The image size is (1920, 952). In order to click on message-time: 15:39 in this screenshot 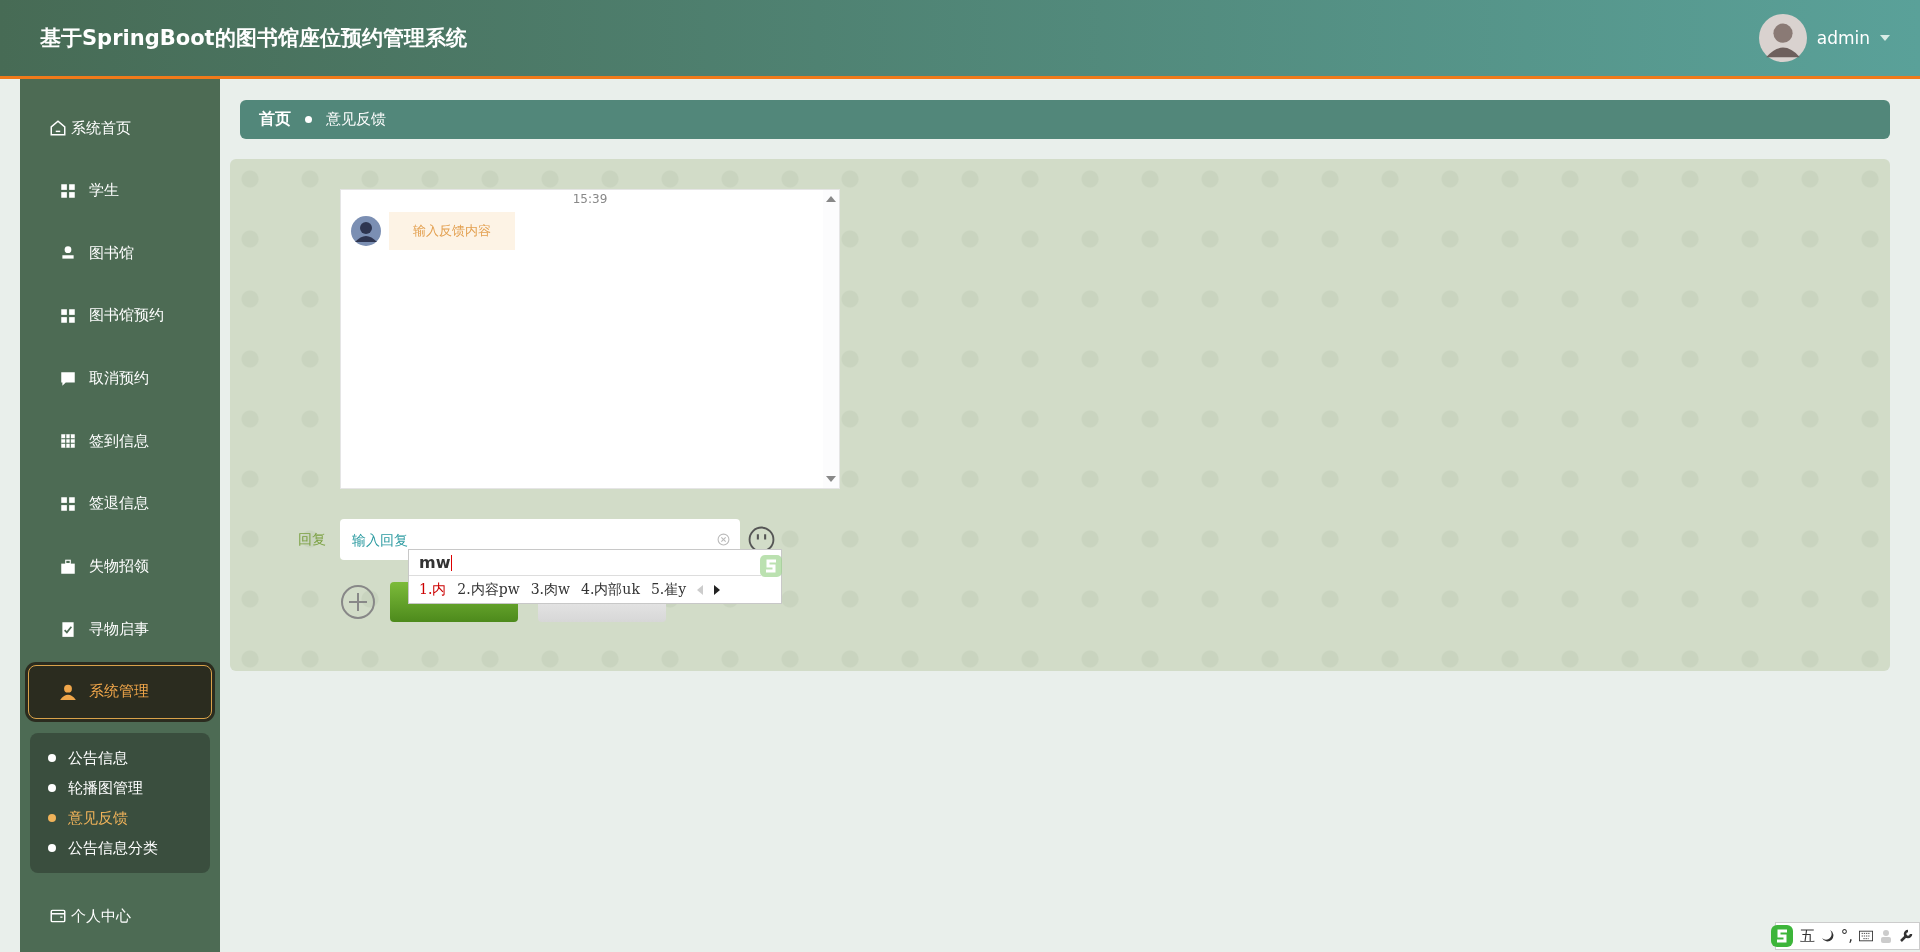, I will do `click(590, 198)`.